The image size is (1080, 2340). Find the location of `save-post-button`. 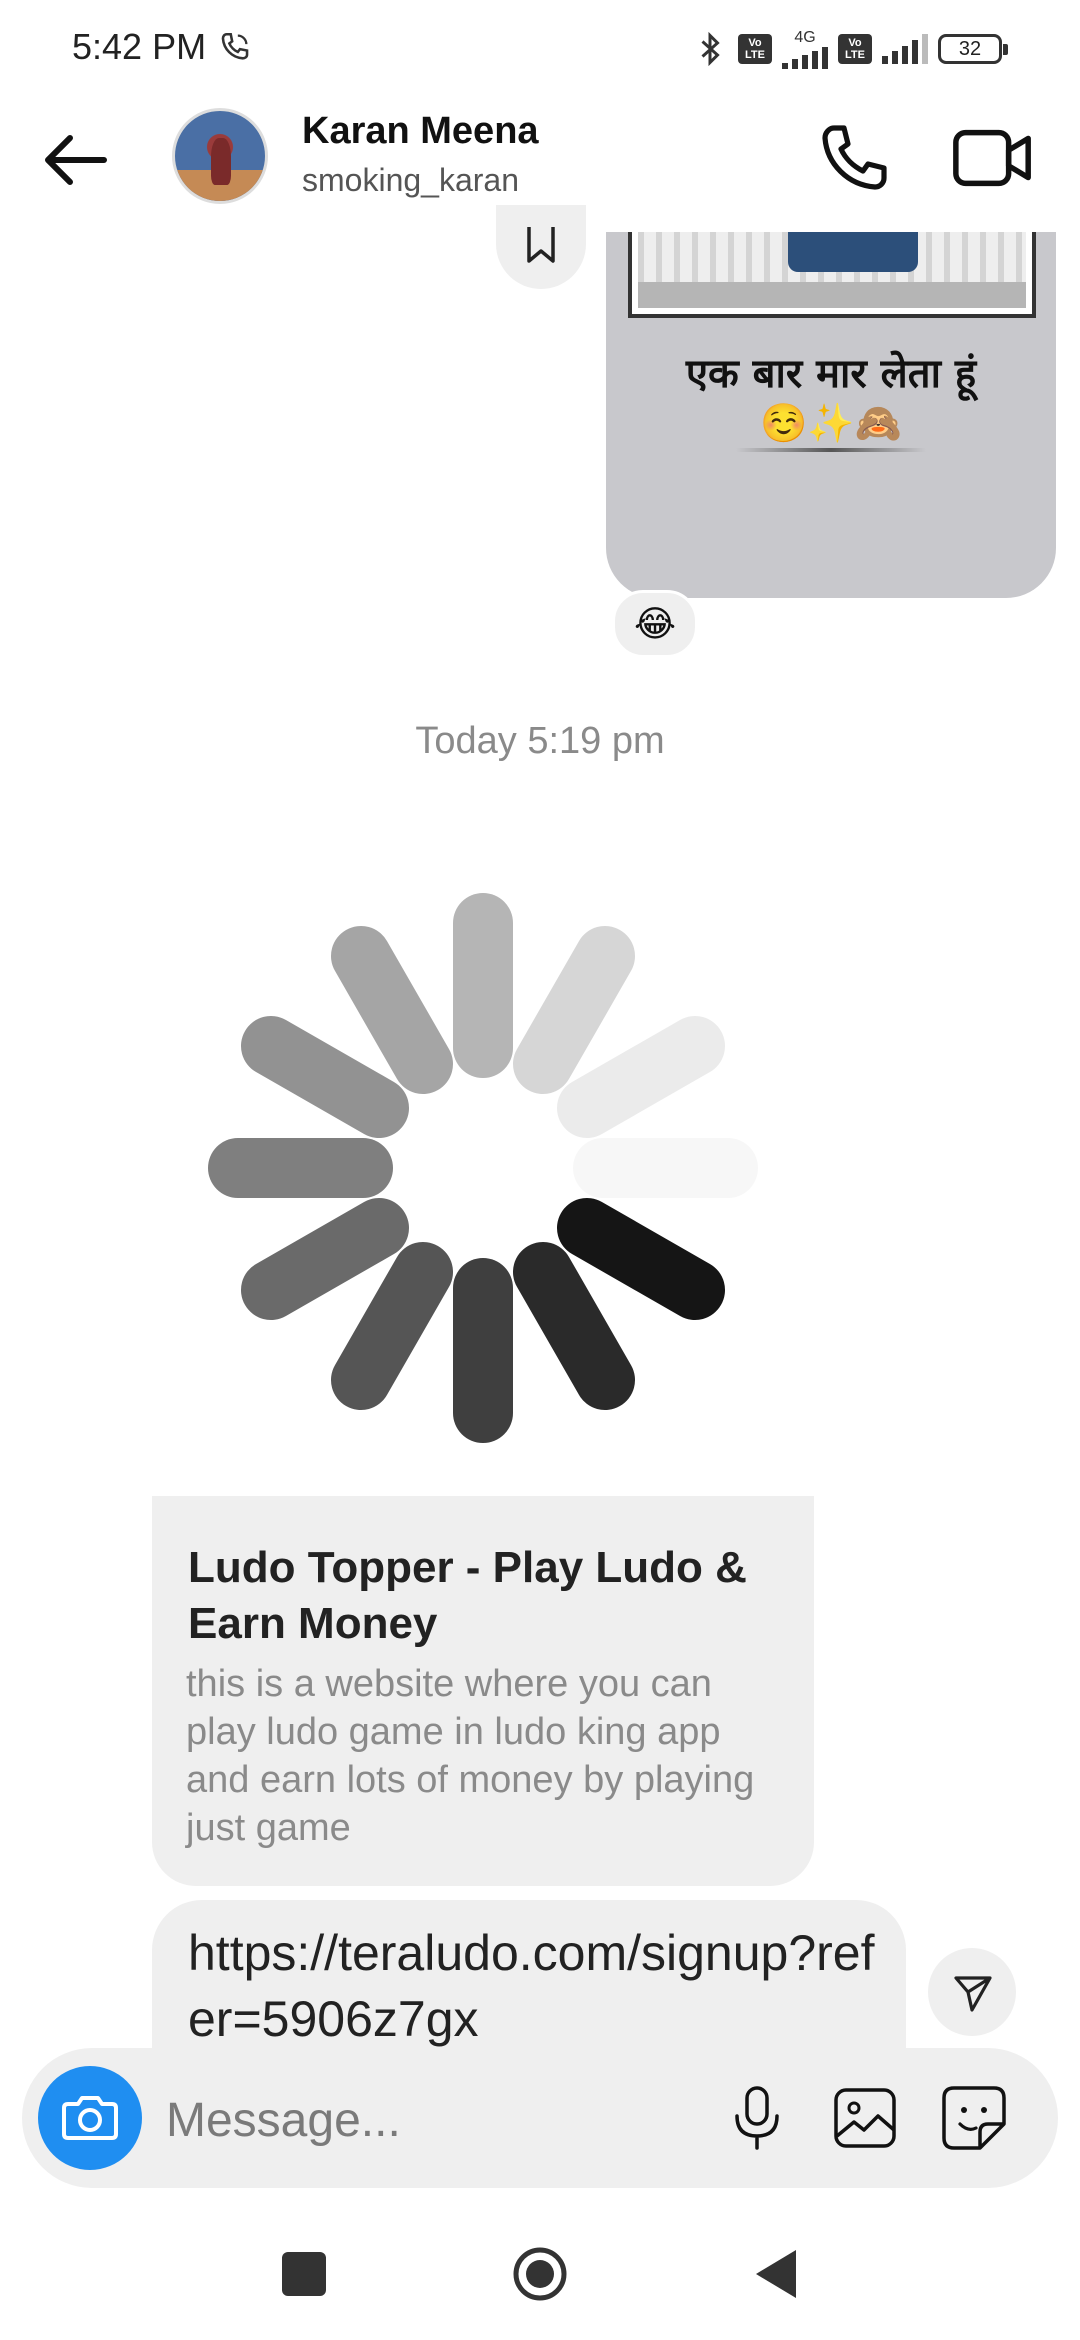

save-post-button is located at coordinates (541, 247).